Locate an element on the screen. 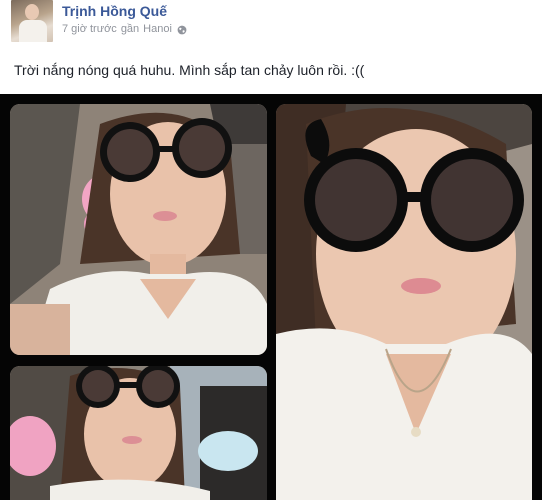 Image resolution: width=542 pixels, height=500 pixels. avatar is located at coordinates (32, 21).